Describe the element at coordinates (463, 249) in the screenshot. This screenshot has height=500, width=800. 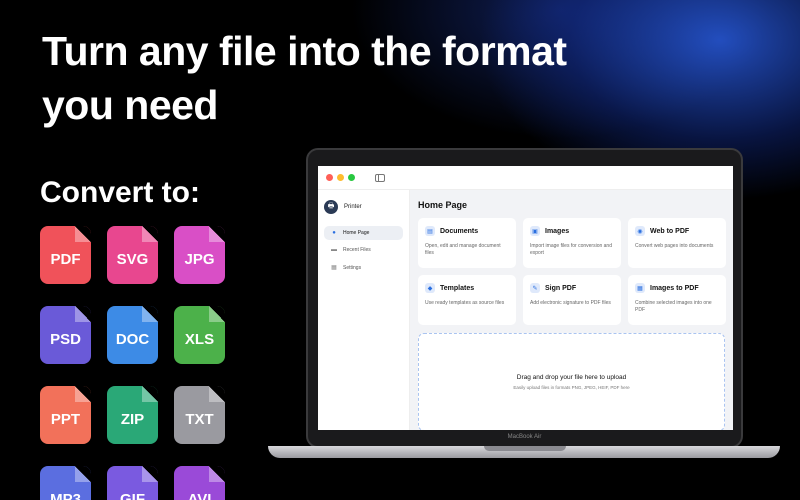
I see `card-description: Open, edit and manage document files` at that location.